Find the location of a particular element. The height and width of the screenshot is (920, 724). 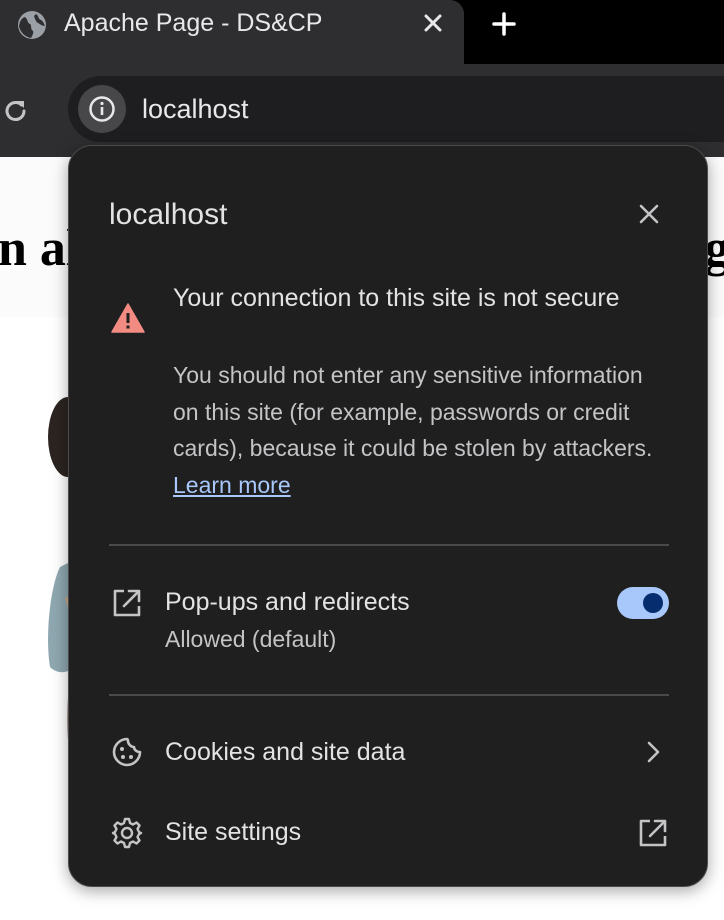

cookies-label: Cookies and site data is located at coordinates (285, 752).